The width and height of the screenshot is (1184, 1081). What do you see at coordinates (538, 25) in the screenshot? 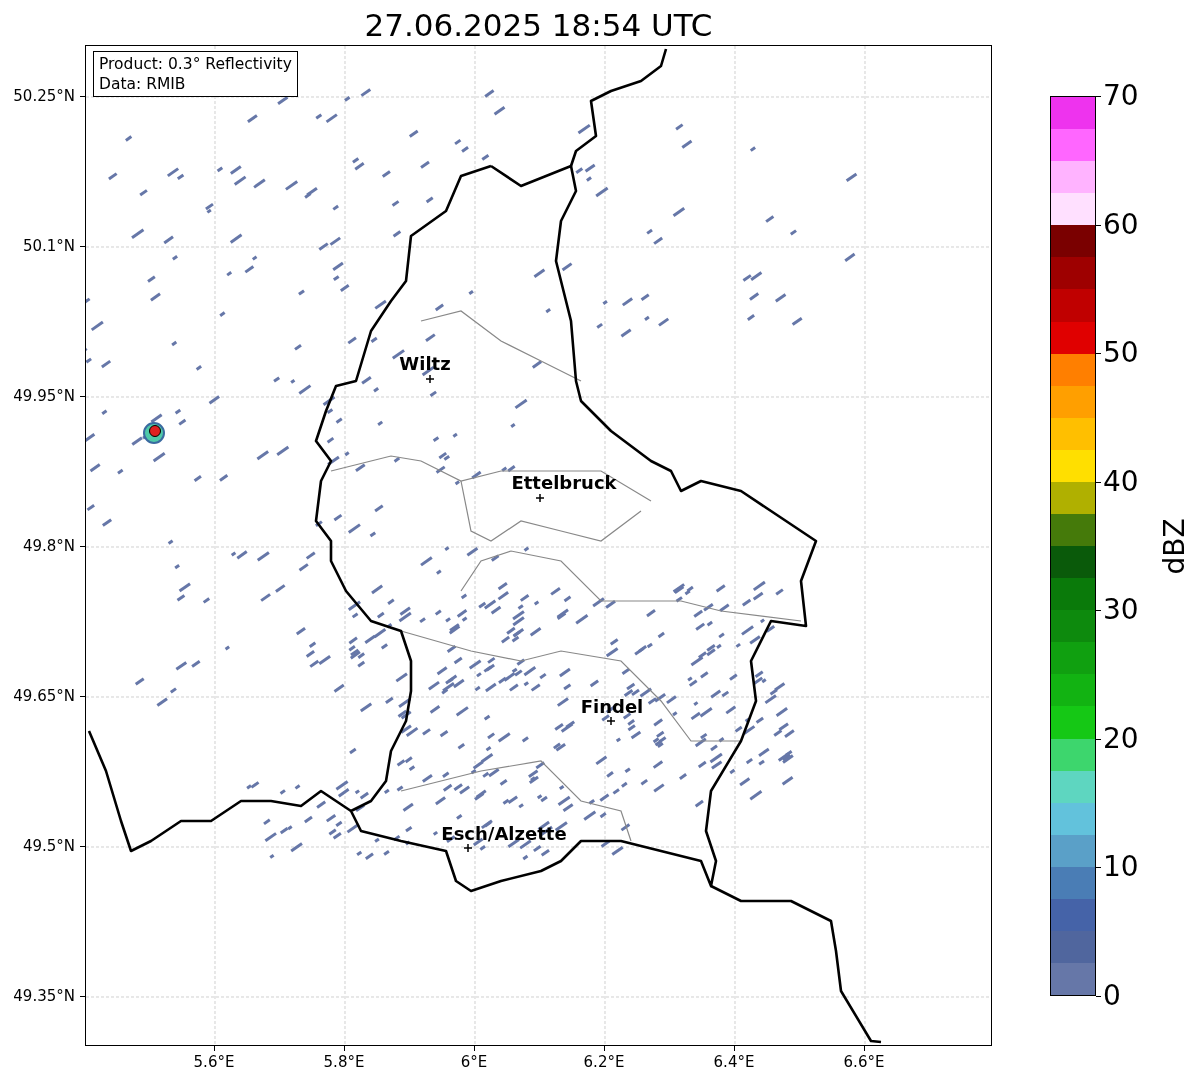
I see `chart-title: 27.06.2025 18:54 UTC` at bounding box center [538, 25].